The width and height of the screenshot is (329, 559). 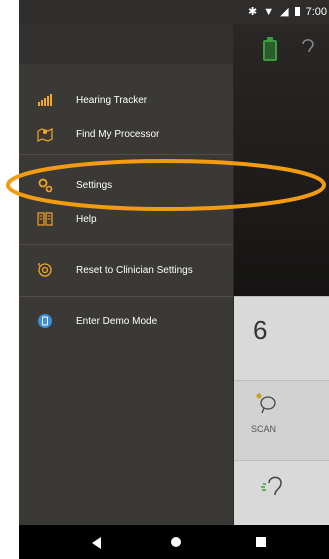 I want to click on map-icon, so click(x=45, y=134).